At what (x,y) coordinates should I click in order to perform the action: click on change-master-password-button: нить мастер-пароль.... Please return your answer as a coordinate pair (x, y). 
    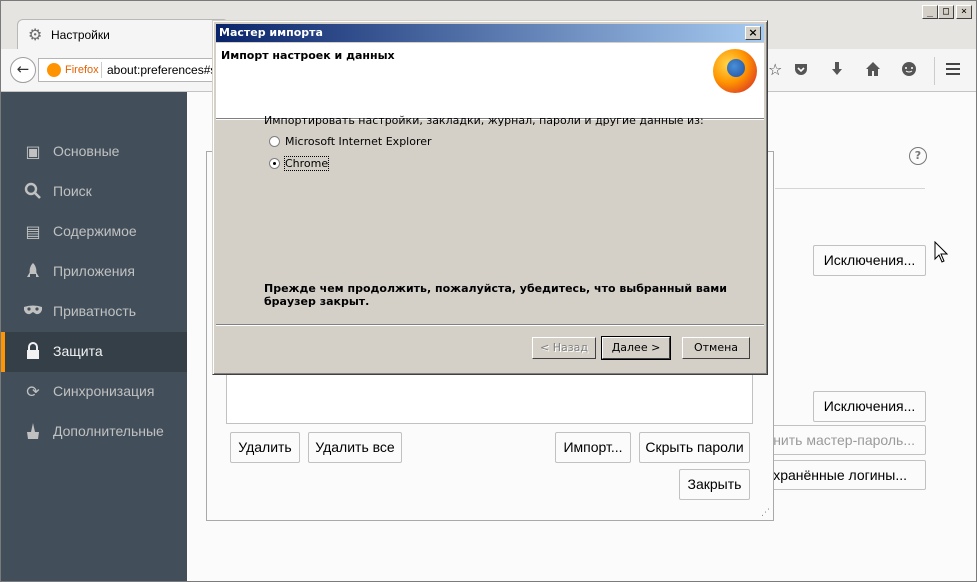
    Looking at the image, I should click on (848, 440).